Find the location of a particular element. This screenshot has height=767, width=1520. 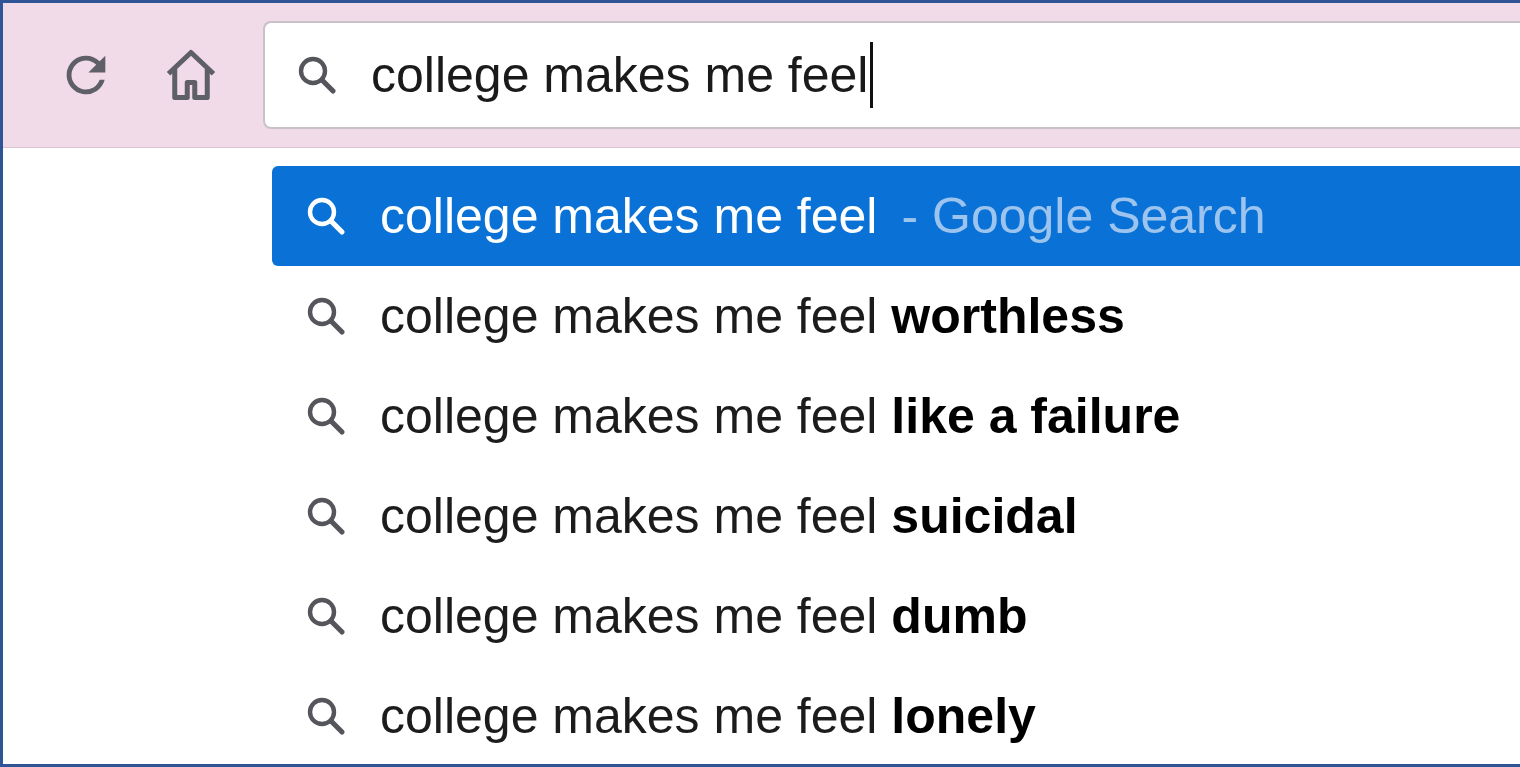

suggestion-item: college makes me feel like a failure is located at coordinates (896, 416).